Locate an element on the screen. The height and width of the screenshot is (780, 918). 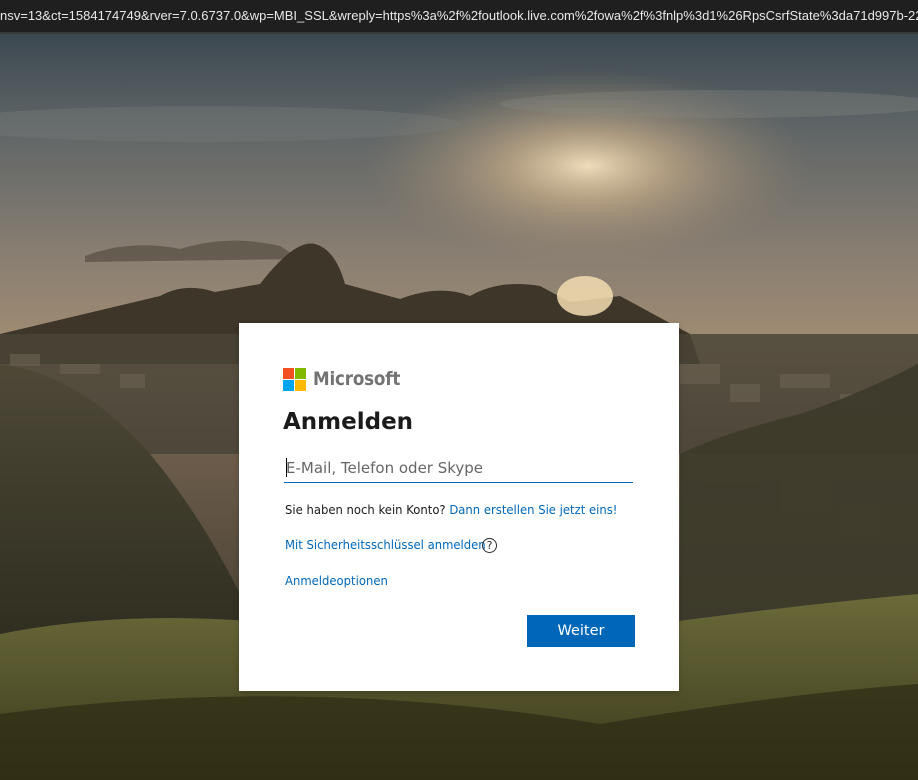
page-title: Anmelden is located at coordinates (348, 422).